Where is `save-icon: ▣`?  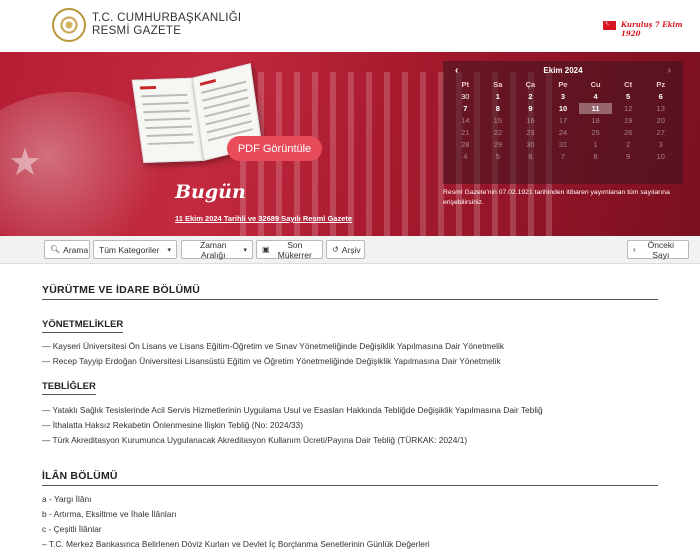
save-icon: ▣ is located at coordinates (266, 249).